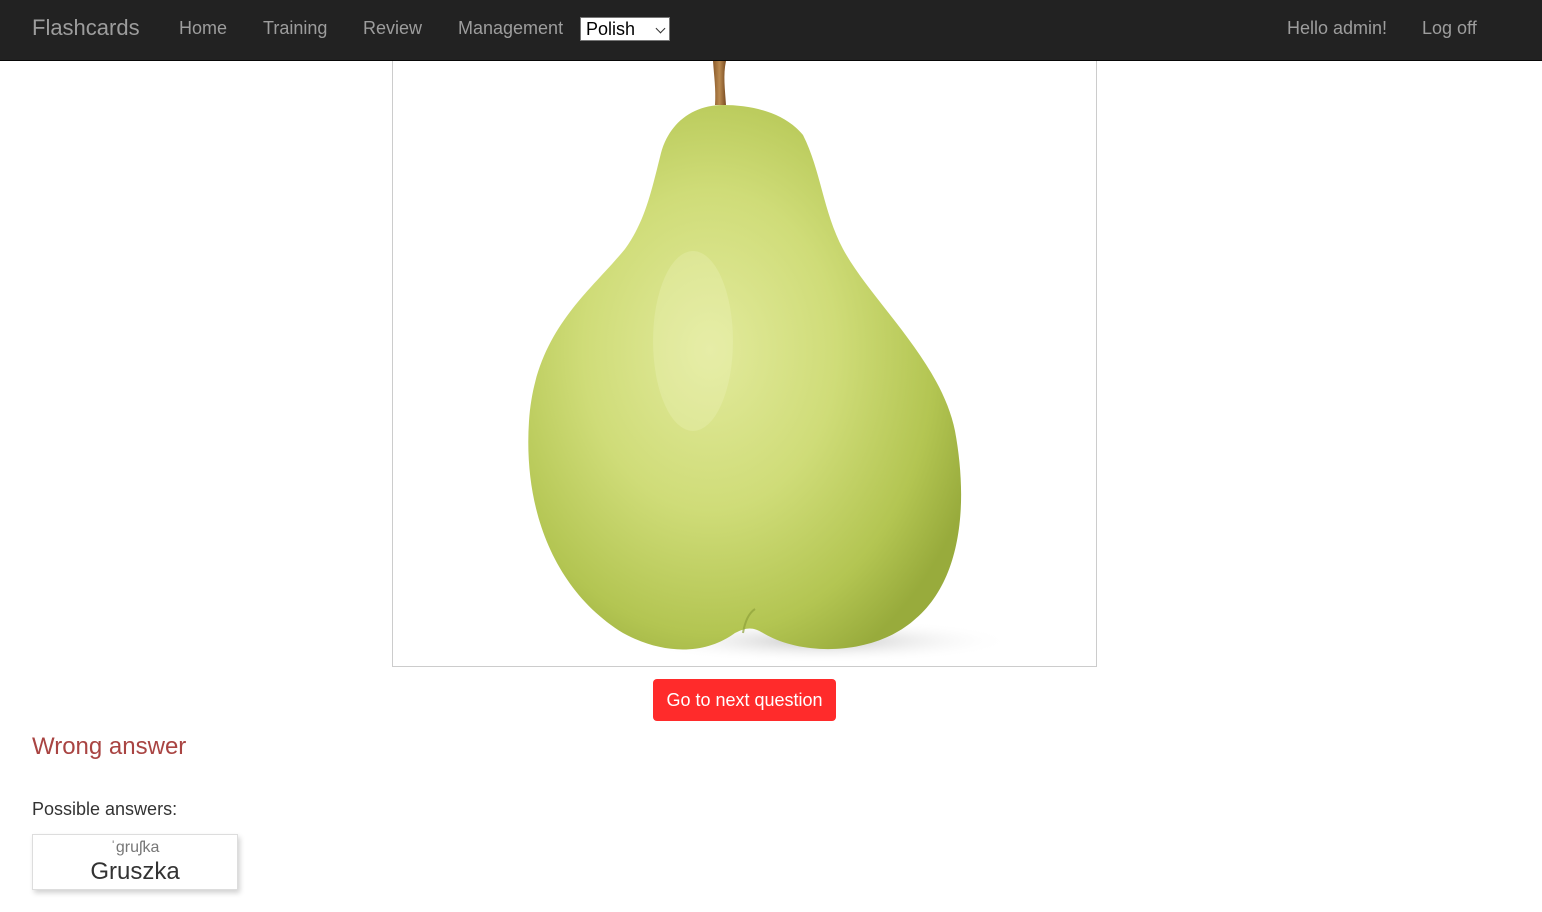 This screenshot has height=912, width=1542. Describe the element at coordinates (660, 28) in the screenshot. I see `chevron-down-icon` at that location.